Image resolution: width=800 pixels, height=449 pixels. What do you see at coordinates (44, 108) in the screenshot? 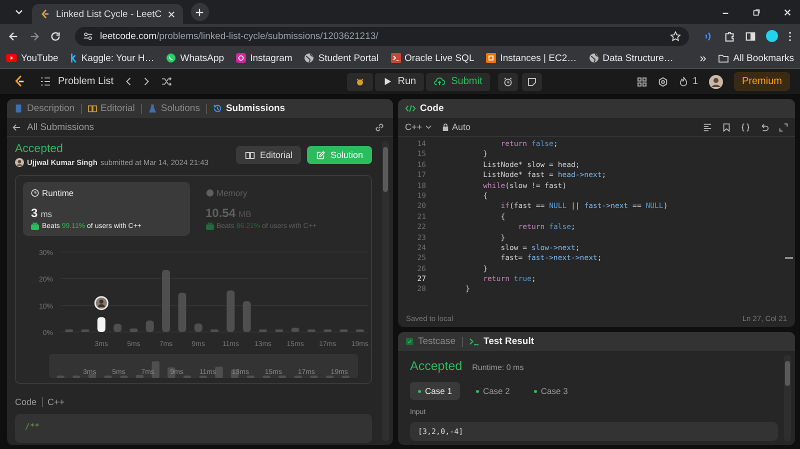
I see `panel-tab: Description` at bounding box center [44, 108].